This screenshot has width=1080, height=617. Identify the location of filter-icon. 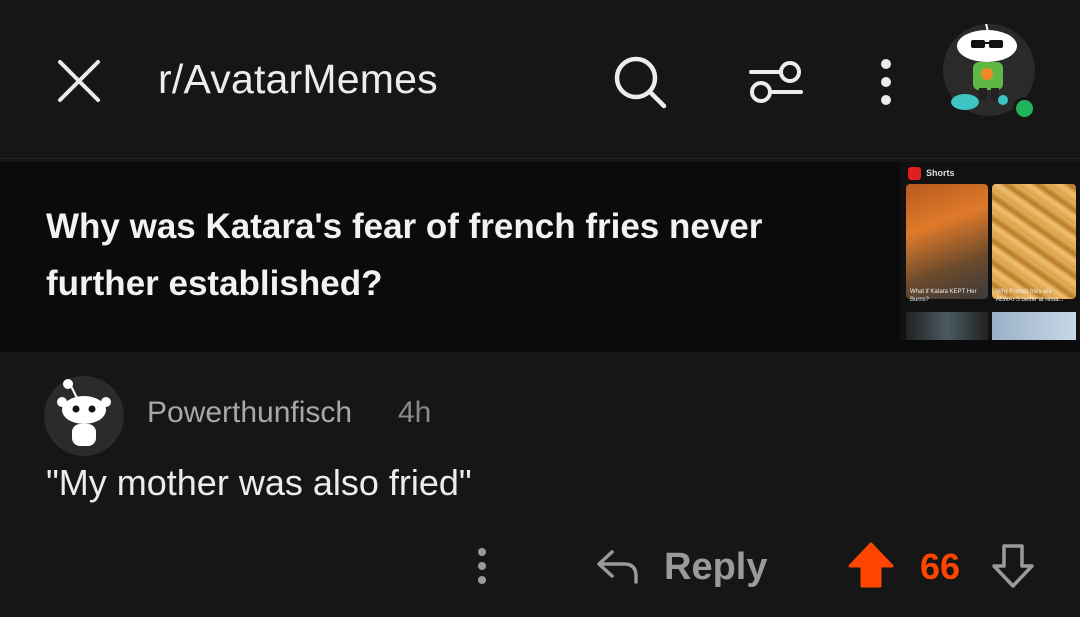
(776, 82).